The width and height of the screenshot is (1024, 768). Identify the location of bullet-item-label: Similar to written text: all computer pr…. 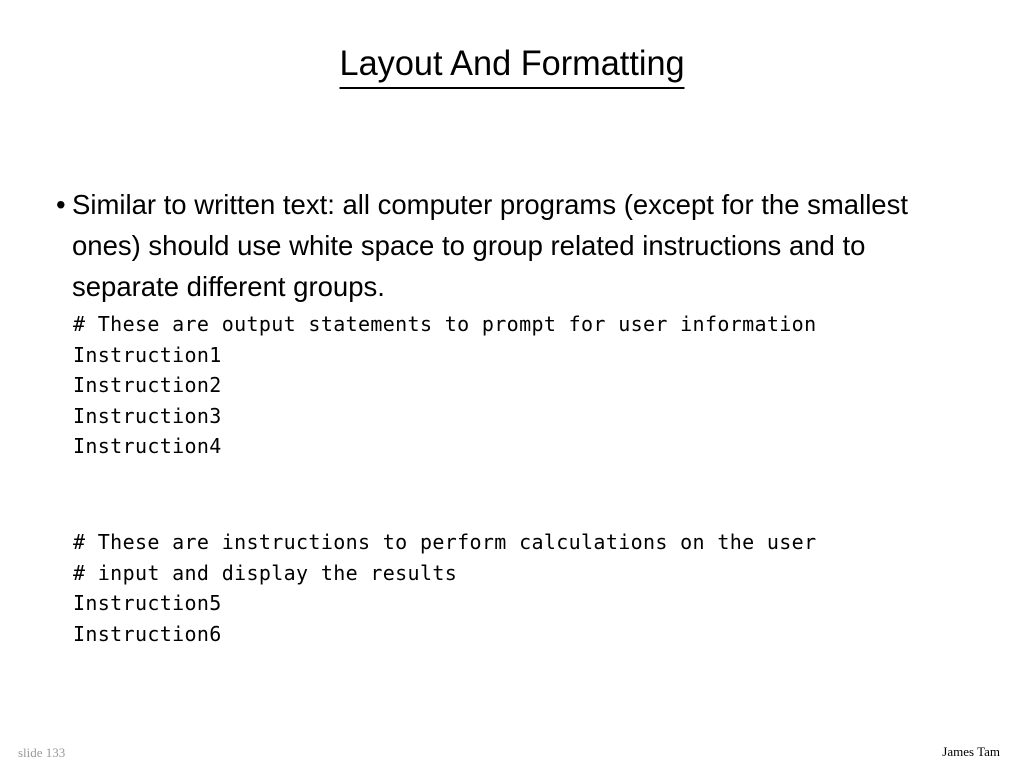
(490, 245).